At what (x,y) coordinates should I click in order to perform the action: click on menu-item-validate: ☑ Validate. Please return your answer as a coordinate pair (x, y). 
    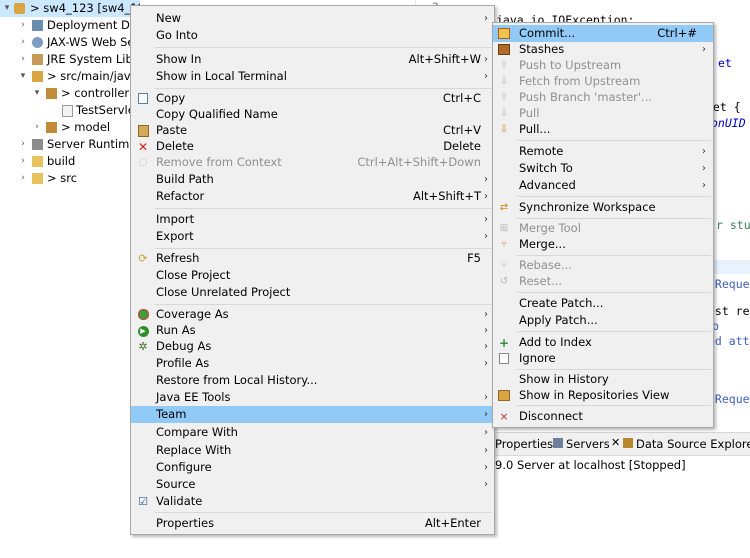
    Looking at the image, I should click on (312, 501).